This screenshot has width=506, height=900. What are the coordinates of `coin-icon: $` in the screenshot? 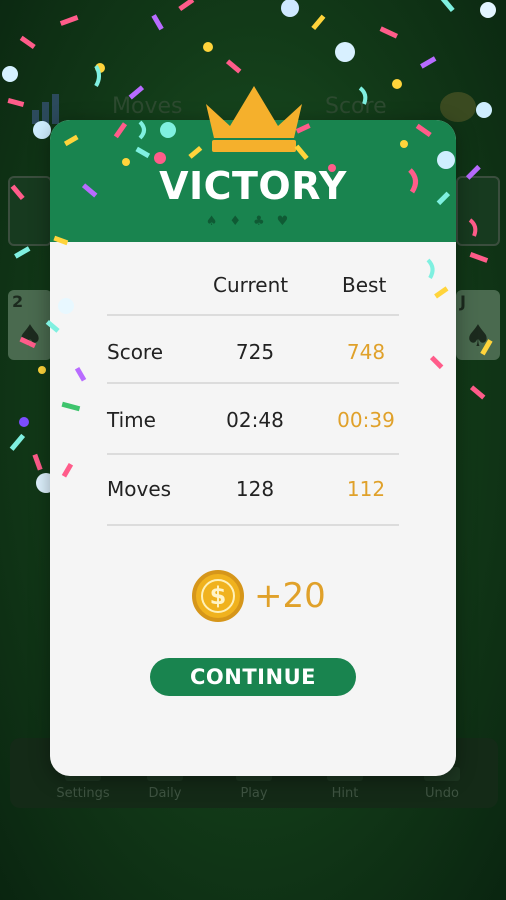 It's located at (218, 596).